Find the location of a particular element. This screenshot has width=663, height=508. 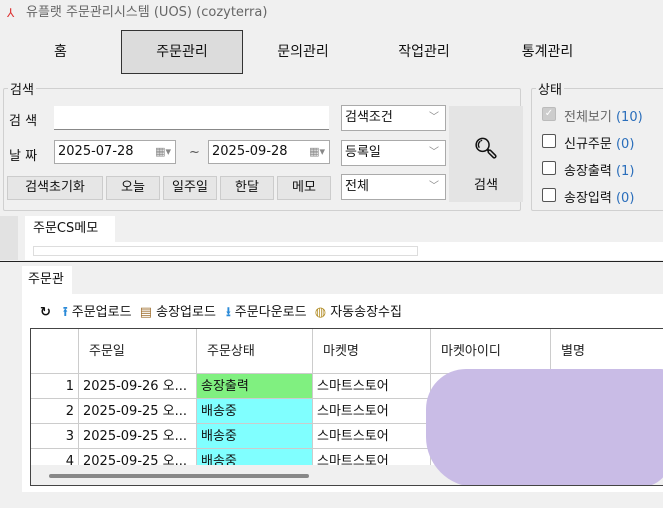

download-orders-button: ⭳ 주문다운로드 is located at coordinates (266, 312).